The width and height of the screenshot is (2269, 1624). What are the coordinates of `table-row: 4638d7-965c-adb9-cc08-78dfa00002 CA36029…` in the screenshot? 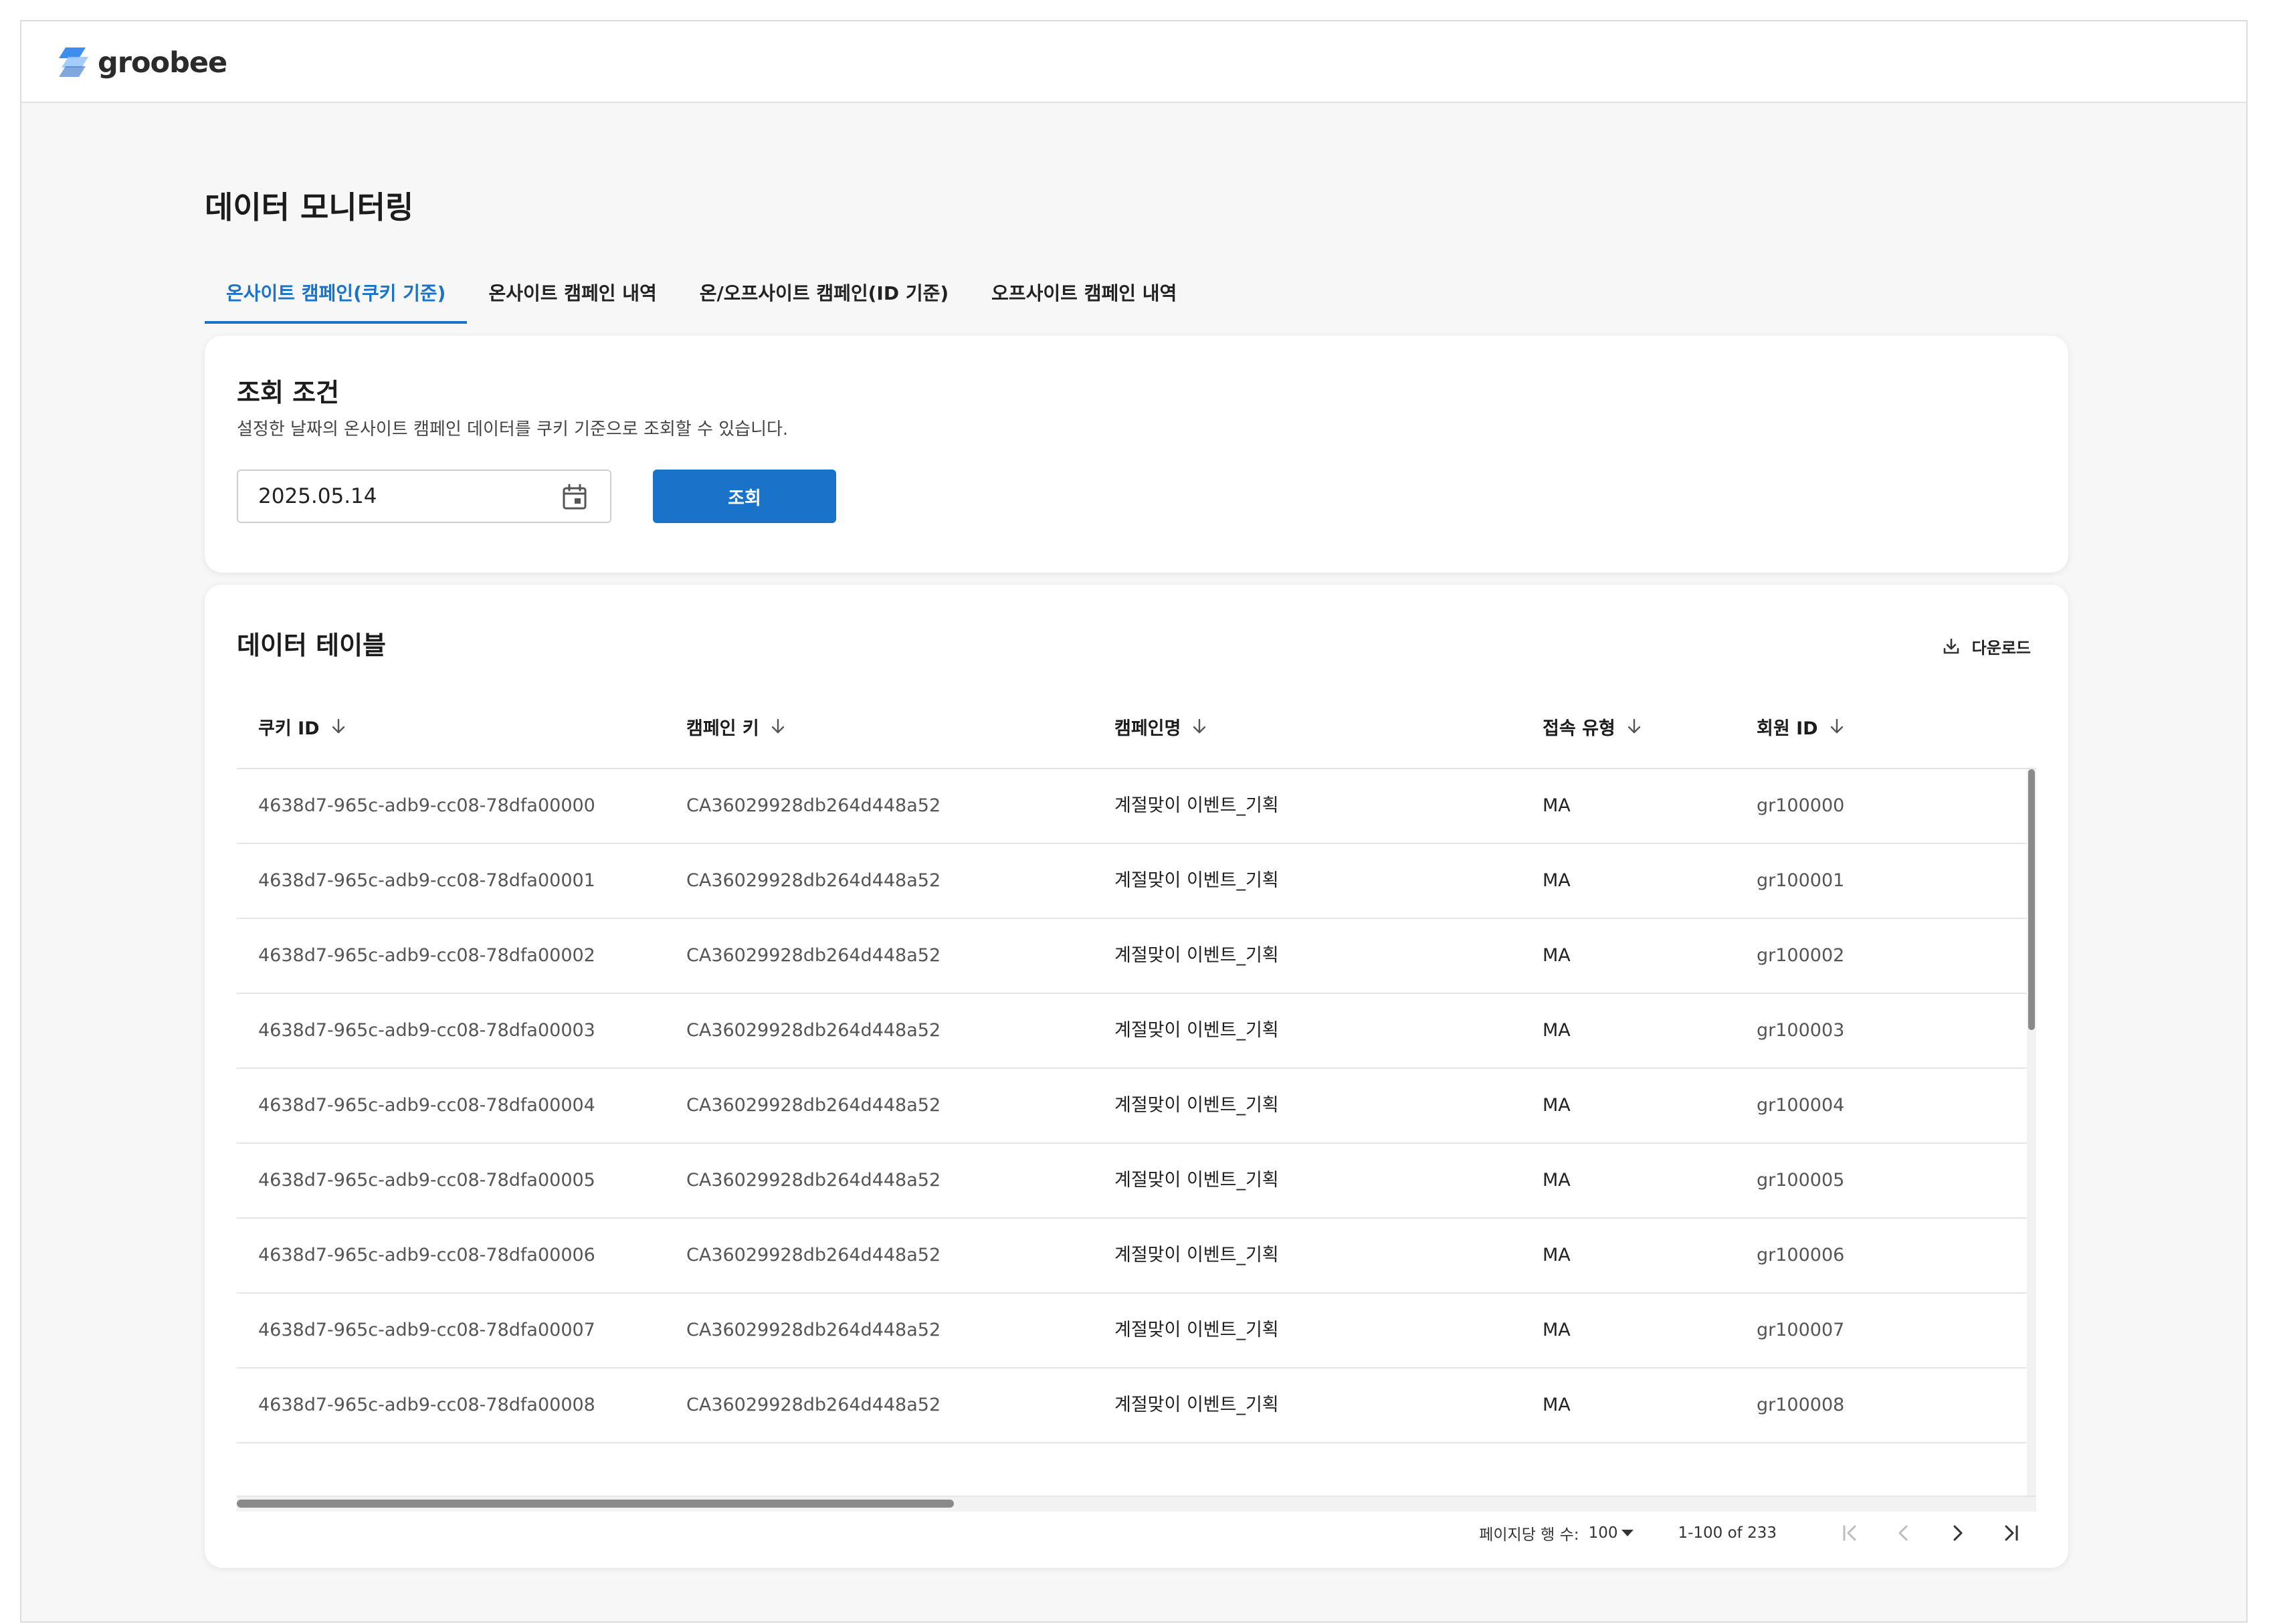 It's located at (1132, 956).